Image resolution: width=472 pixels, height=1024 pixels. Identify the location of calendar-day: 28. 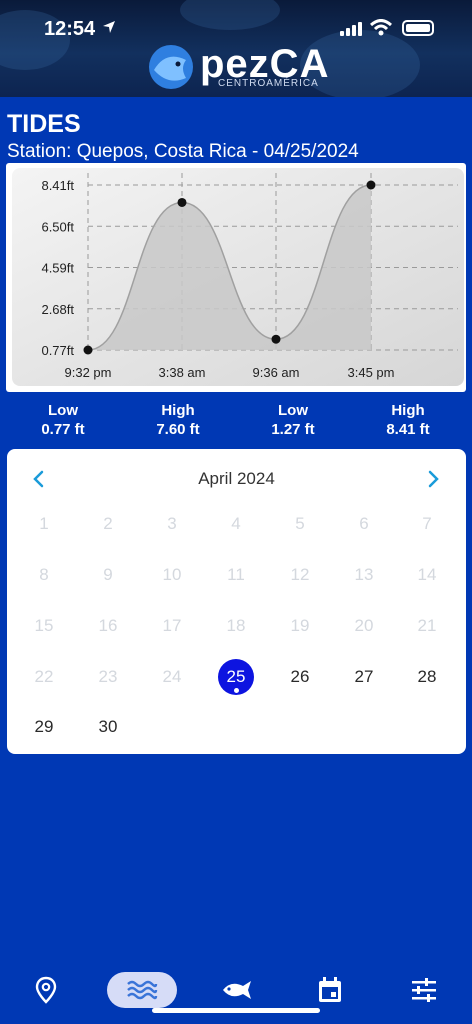
(427, 677).